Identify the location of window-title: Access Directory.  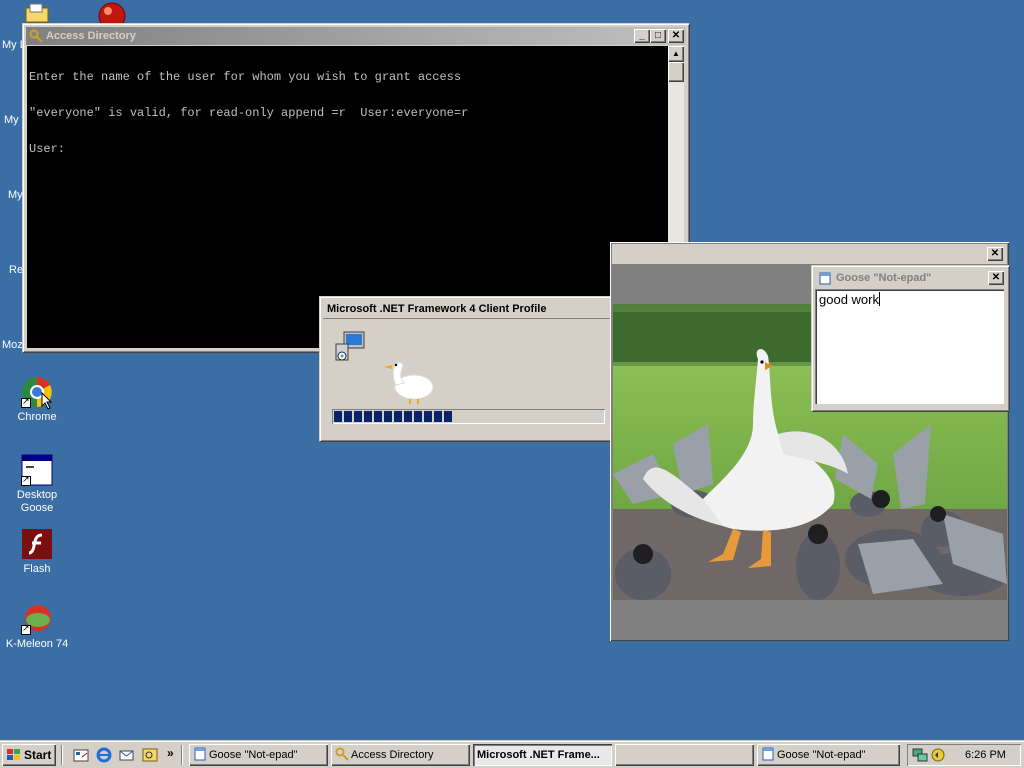
(91, 36).